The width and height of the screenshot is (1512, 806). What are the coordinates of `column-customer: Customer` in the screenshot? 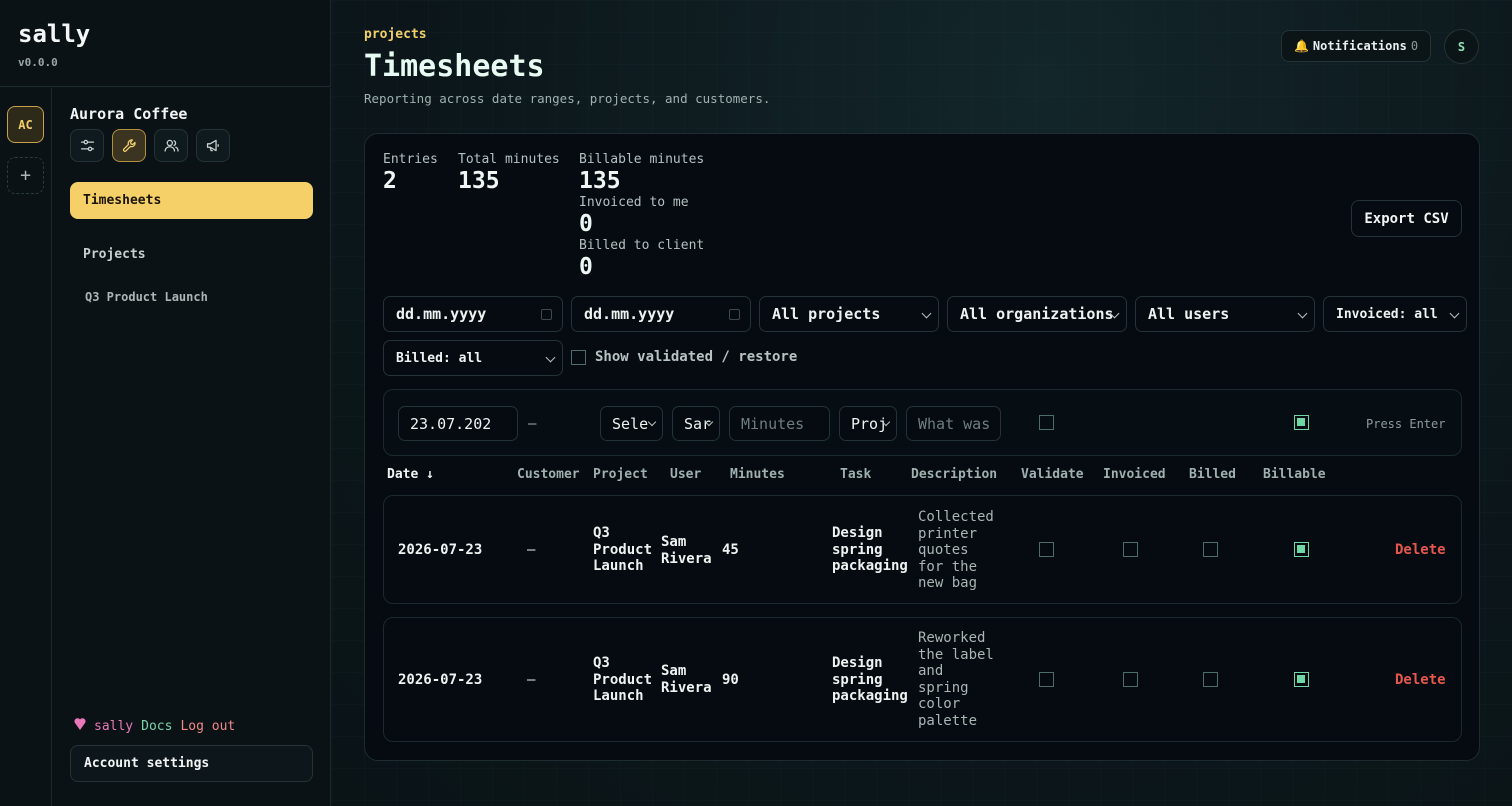 It's located at (548, 474).